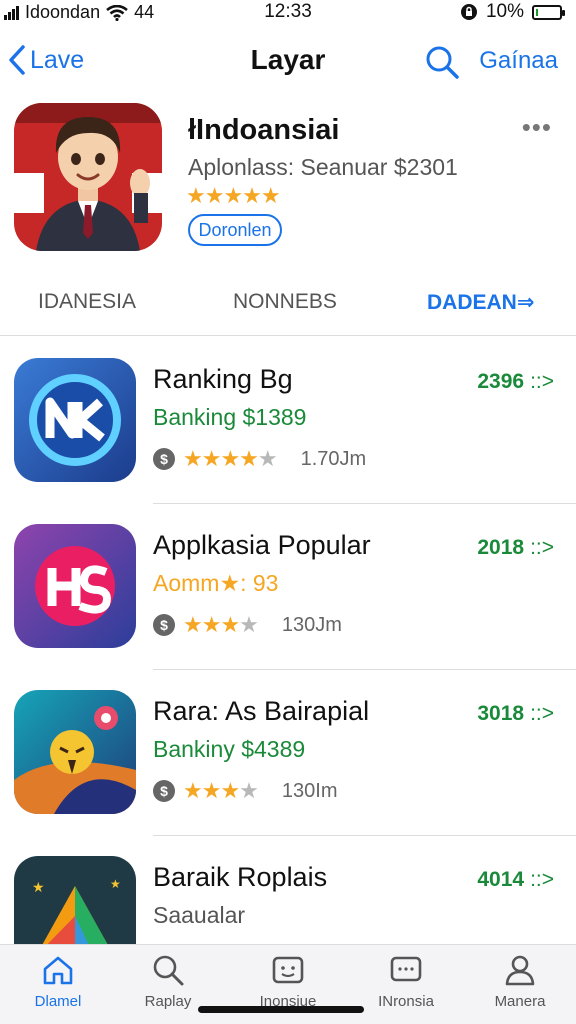  I want to click on app-meta: $ ★★★★ 130Jm, so click(247, 625).